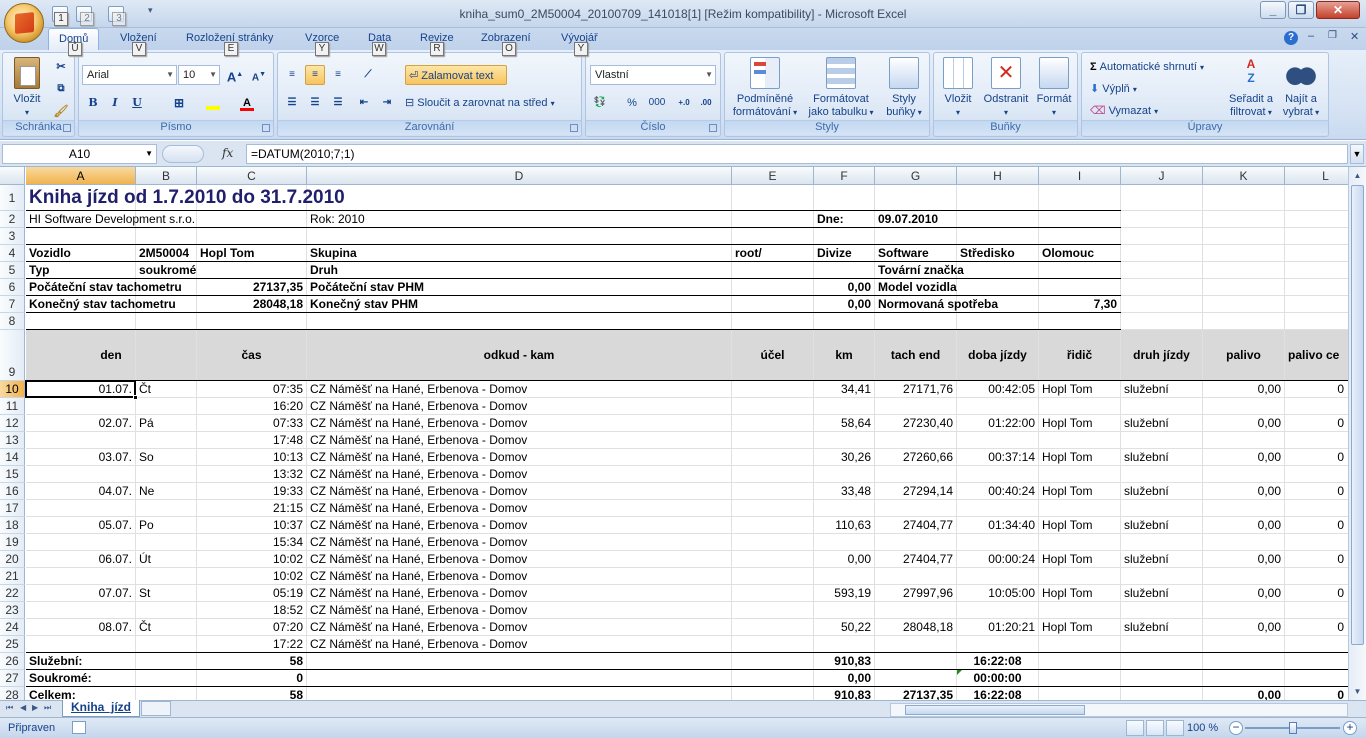  What do you see at coordinates (251, 693) in the screenshot?
I see `total-count: 58` at bounding box center [251, 693].